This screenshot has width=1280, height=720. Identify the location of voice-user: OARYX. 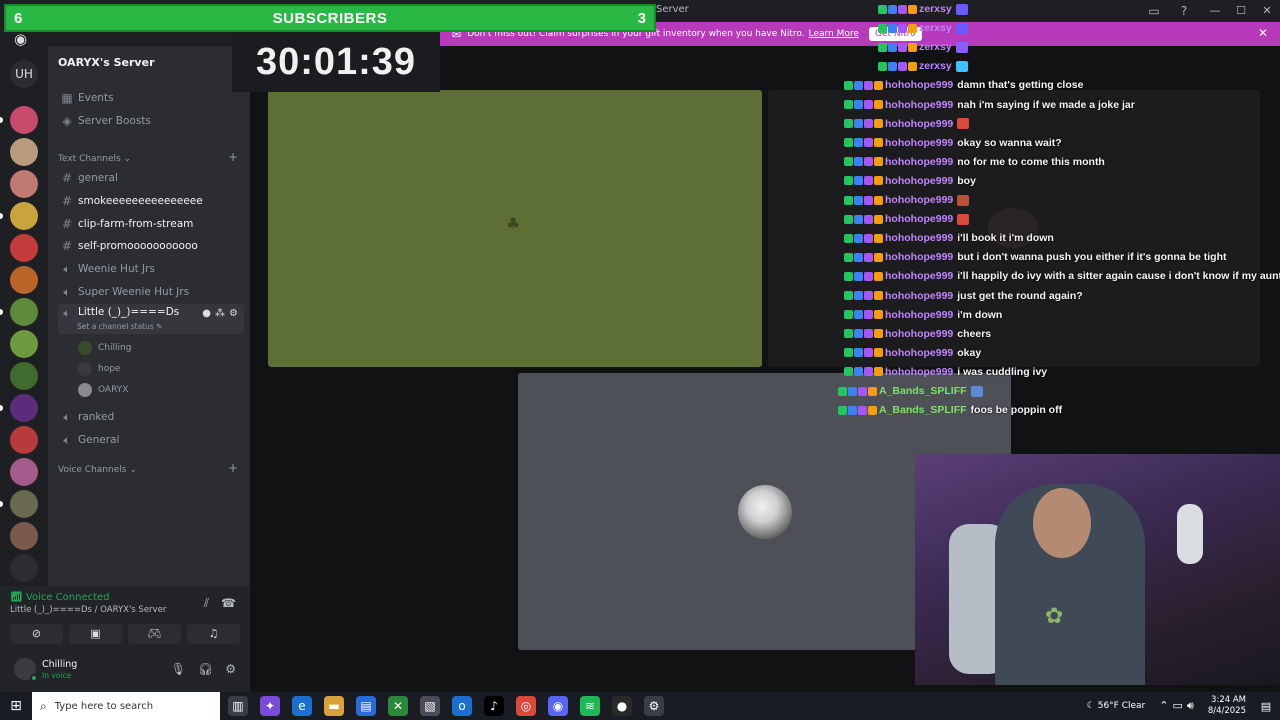
(103, 390).